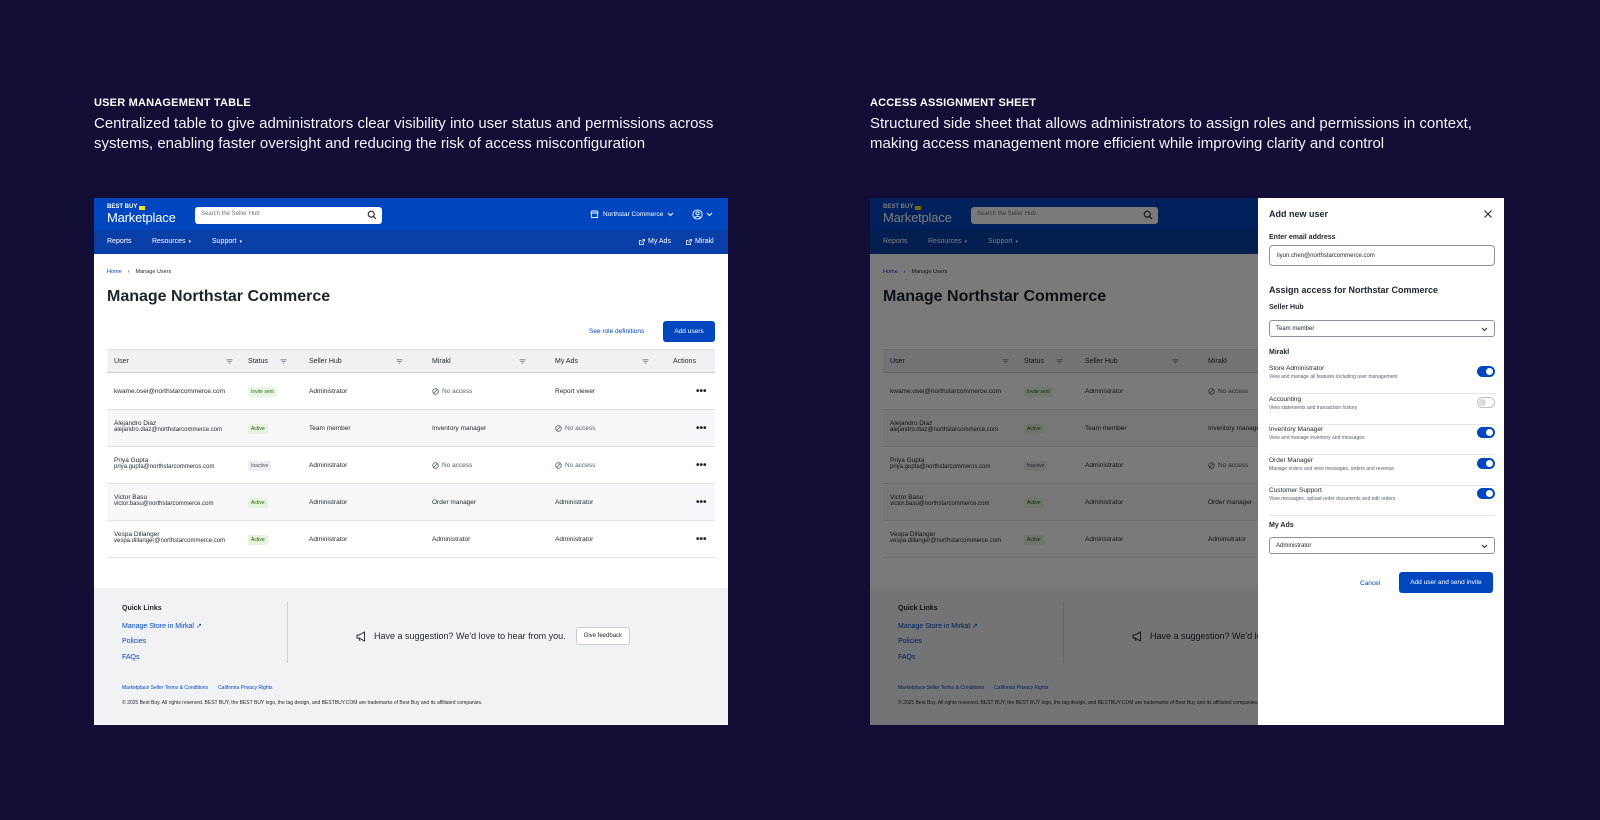  Describe the element at coordinates (697, 214) in the screenshot. I see `user-icon` at that location.